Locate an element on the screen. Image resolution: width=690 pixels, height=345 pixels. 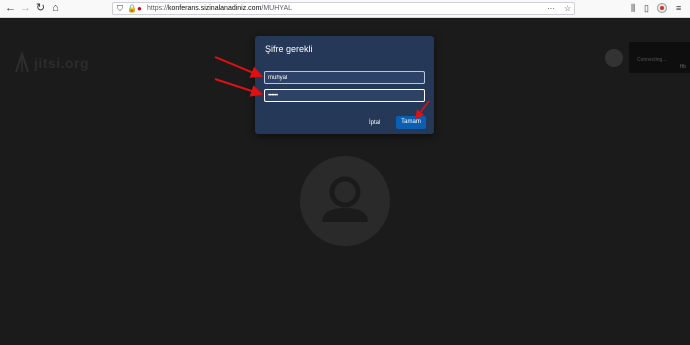
annotation-arrows is located at coordinates (322, 88).